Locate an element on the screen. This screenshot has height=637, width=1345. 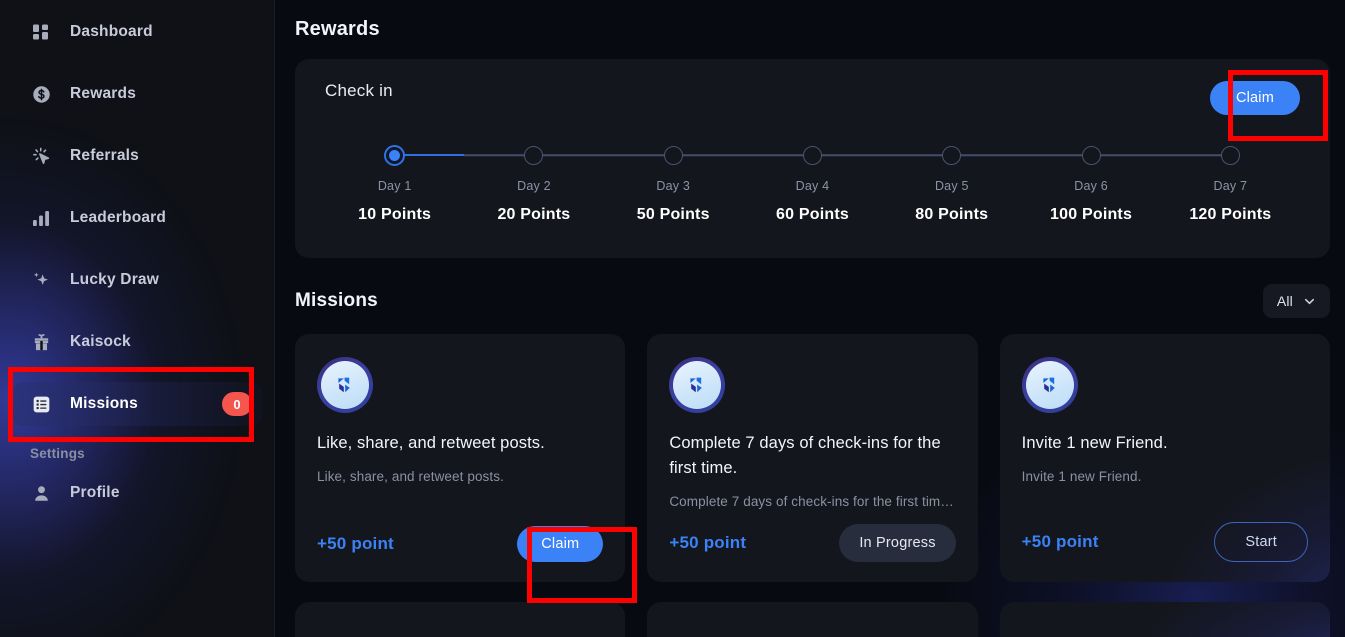
sidebar-item-label: Referrals is located at coordinates (105, 155).